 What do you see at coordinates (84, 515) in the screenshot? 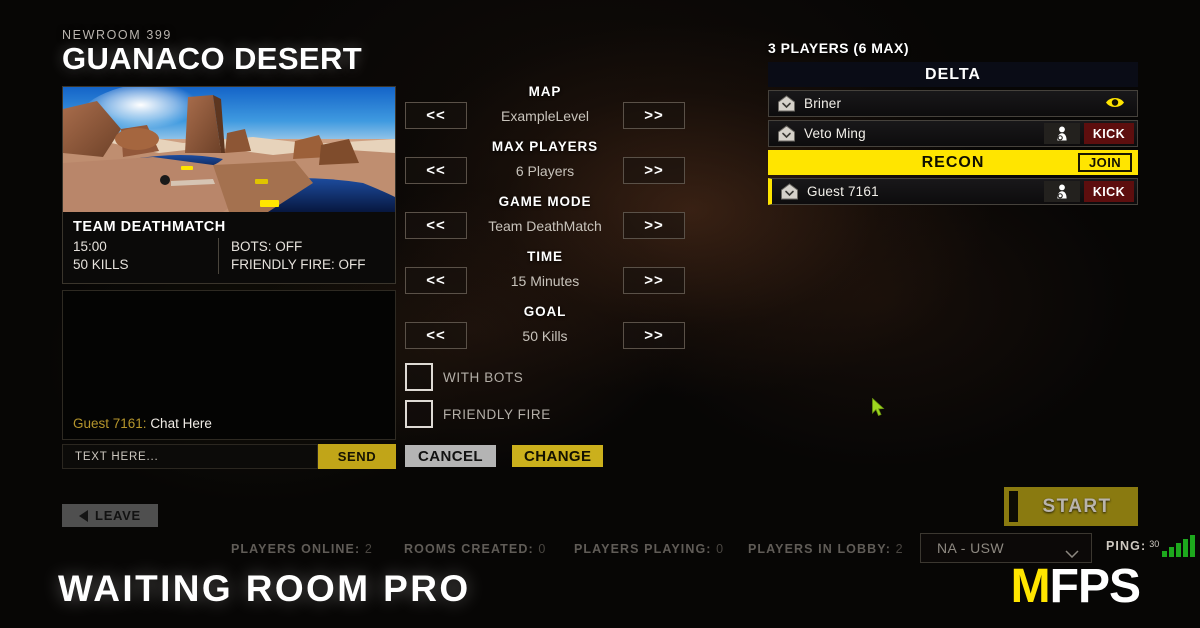
I see `arrow-left-icon` at bounding box center [84, 515].